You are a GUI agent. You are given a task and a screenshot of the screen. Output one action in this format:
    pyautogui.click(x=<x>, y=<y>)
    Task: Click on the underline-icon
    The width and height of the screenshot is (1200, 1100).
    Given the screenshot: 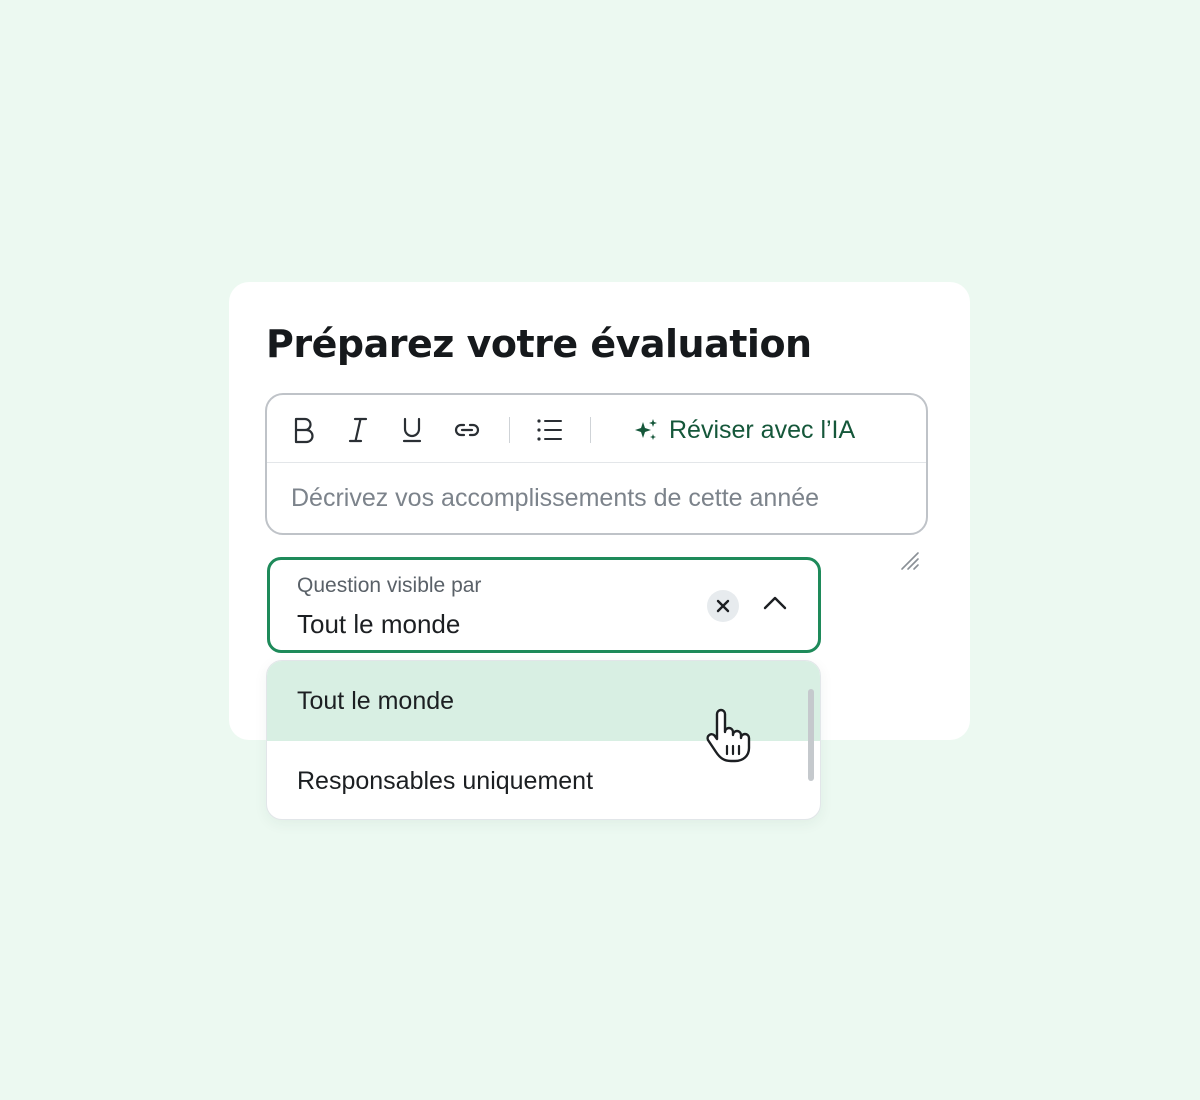 What is the action you would take?
    pyautogui.click(x=412, y=430)
    